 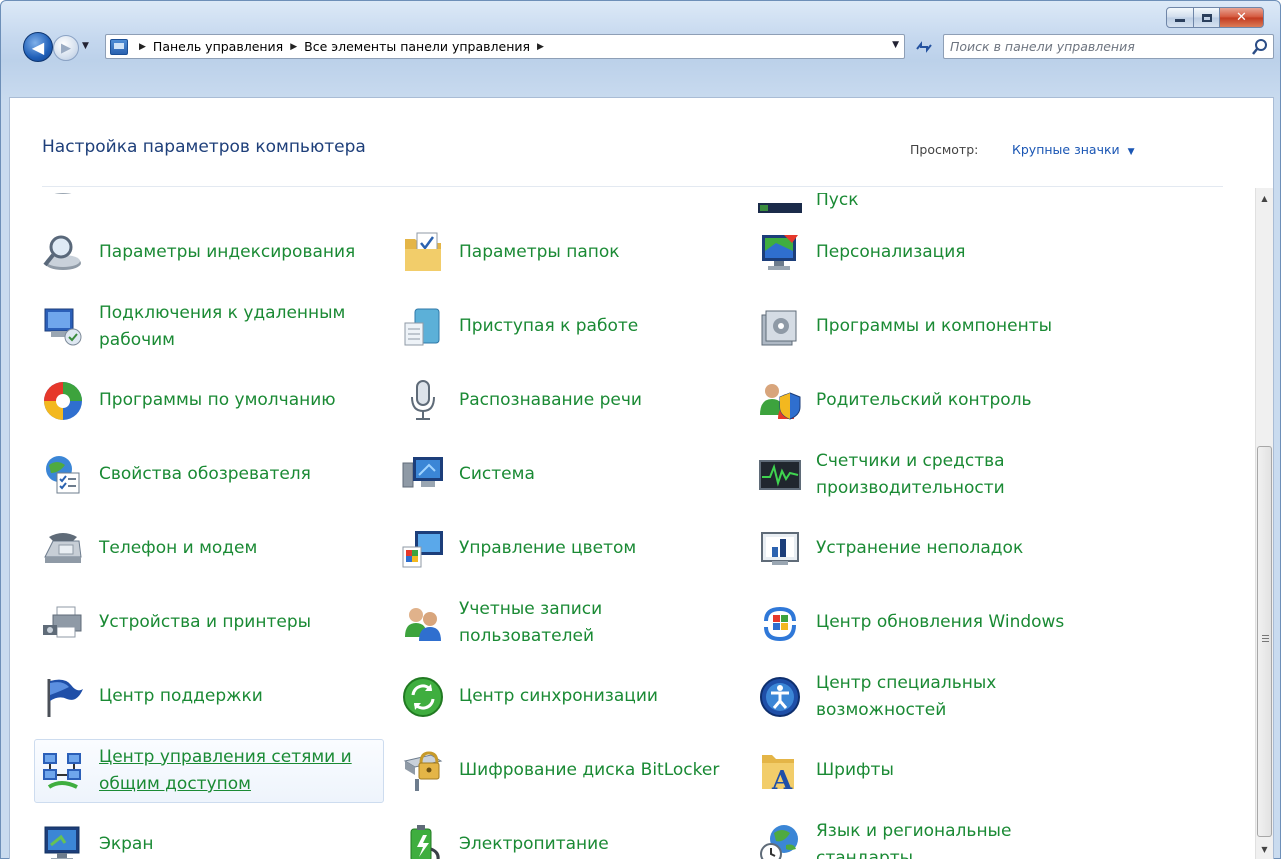 I want to click on scroll-up-icon: ▲, so click(x=1264, y=198).